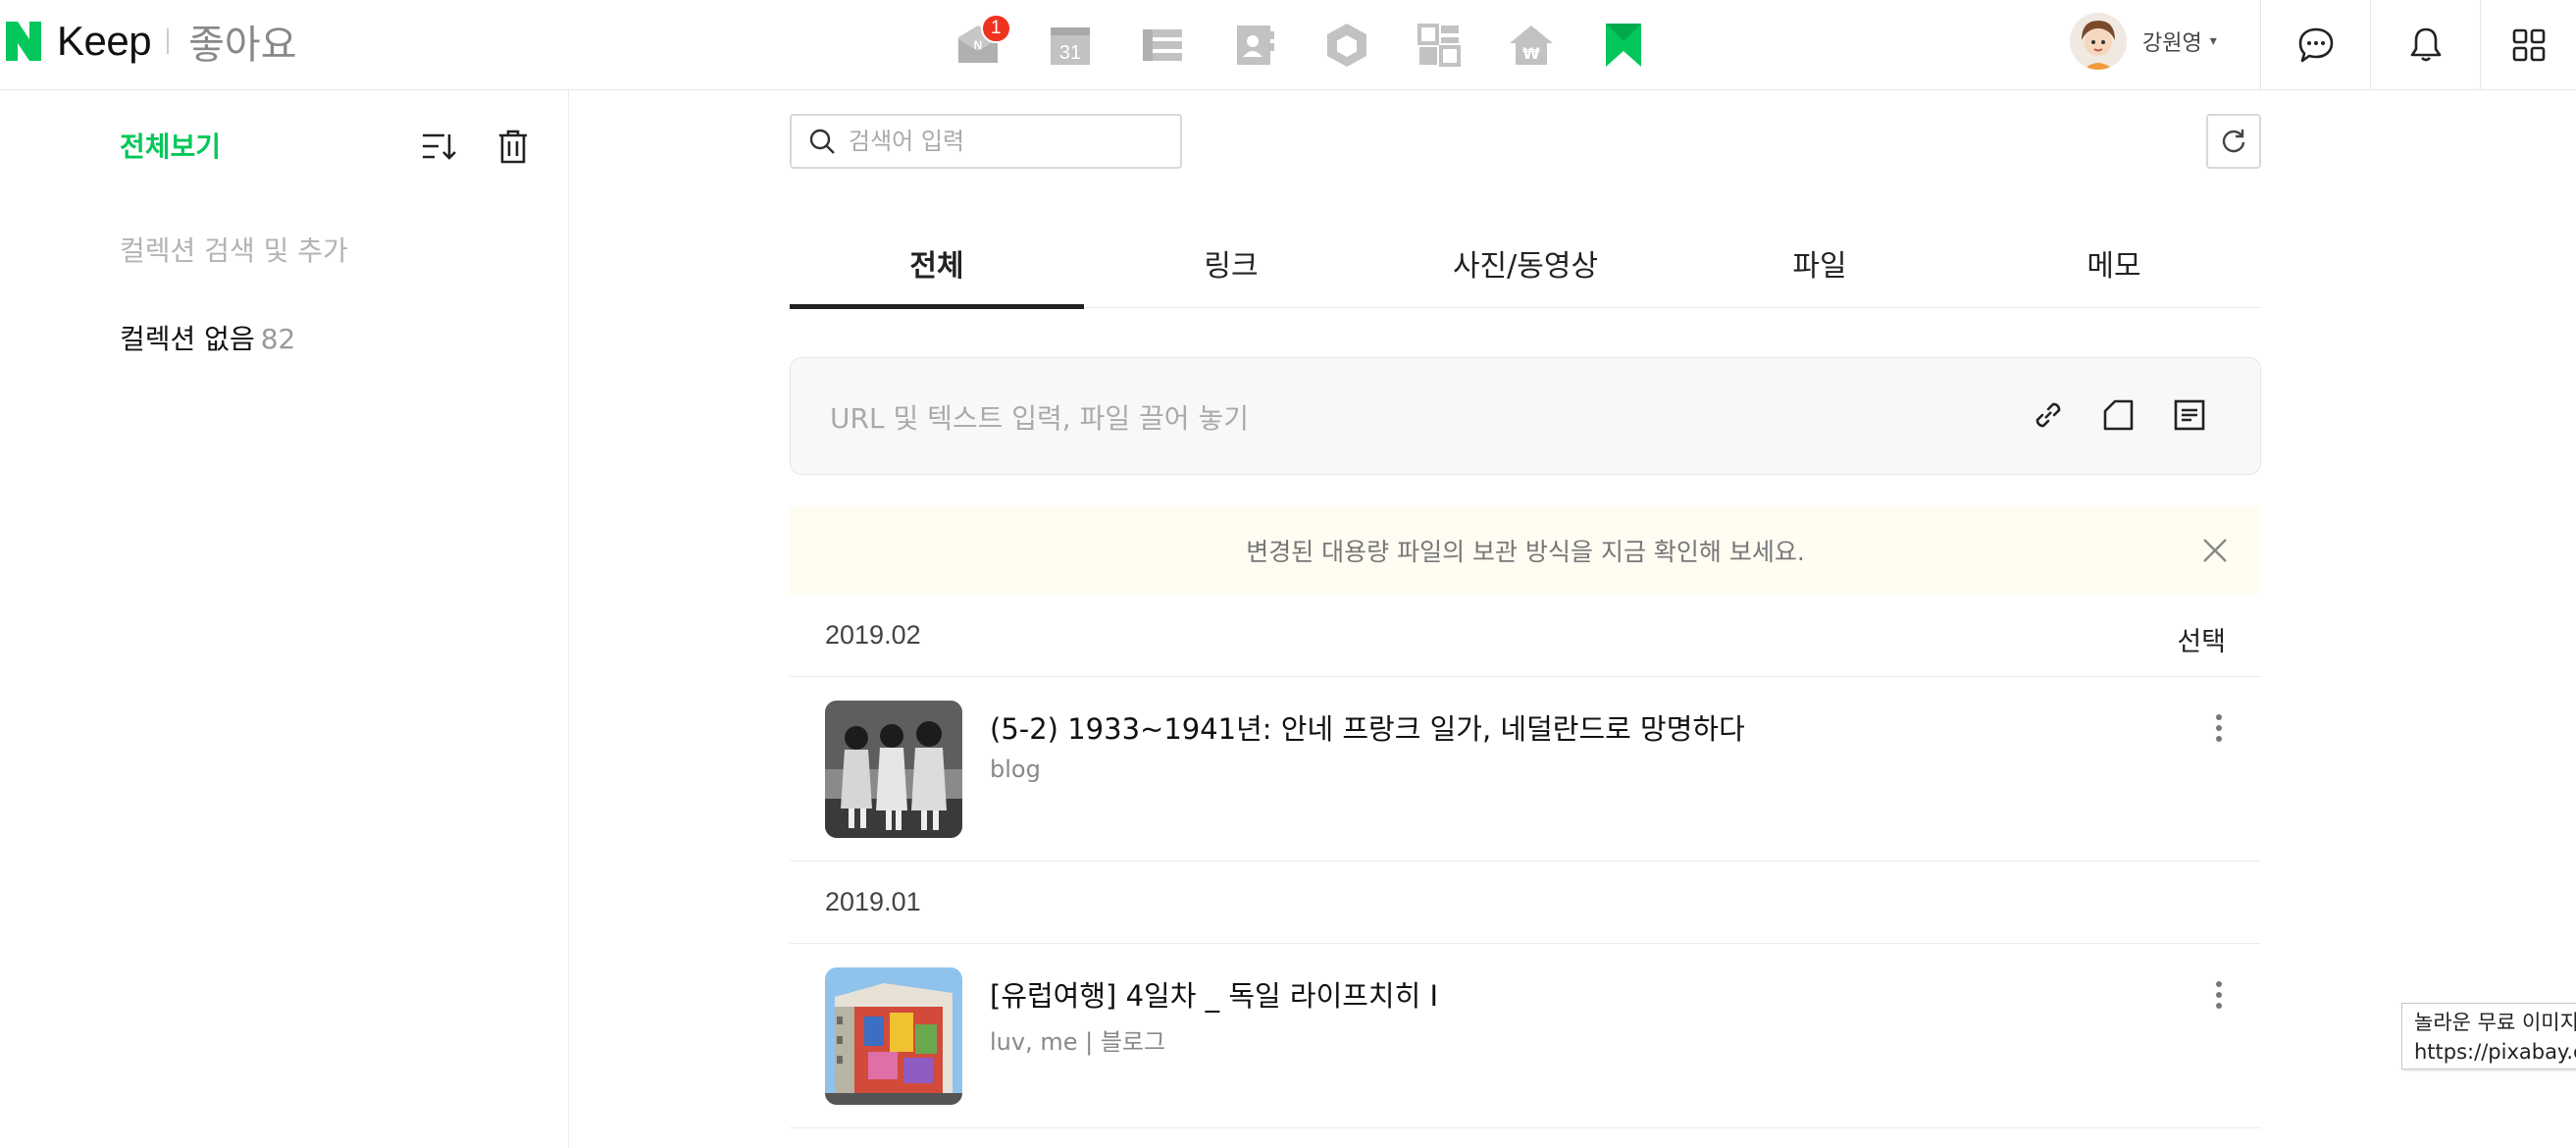 This screenshot has width=2576, height=1148. Describe the element at coordinates (1214, 994) in the screenshot. I see `item-title: [유럽여행] 4일차 _ 독일 라이프치히 I` at that location.